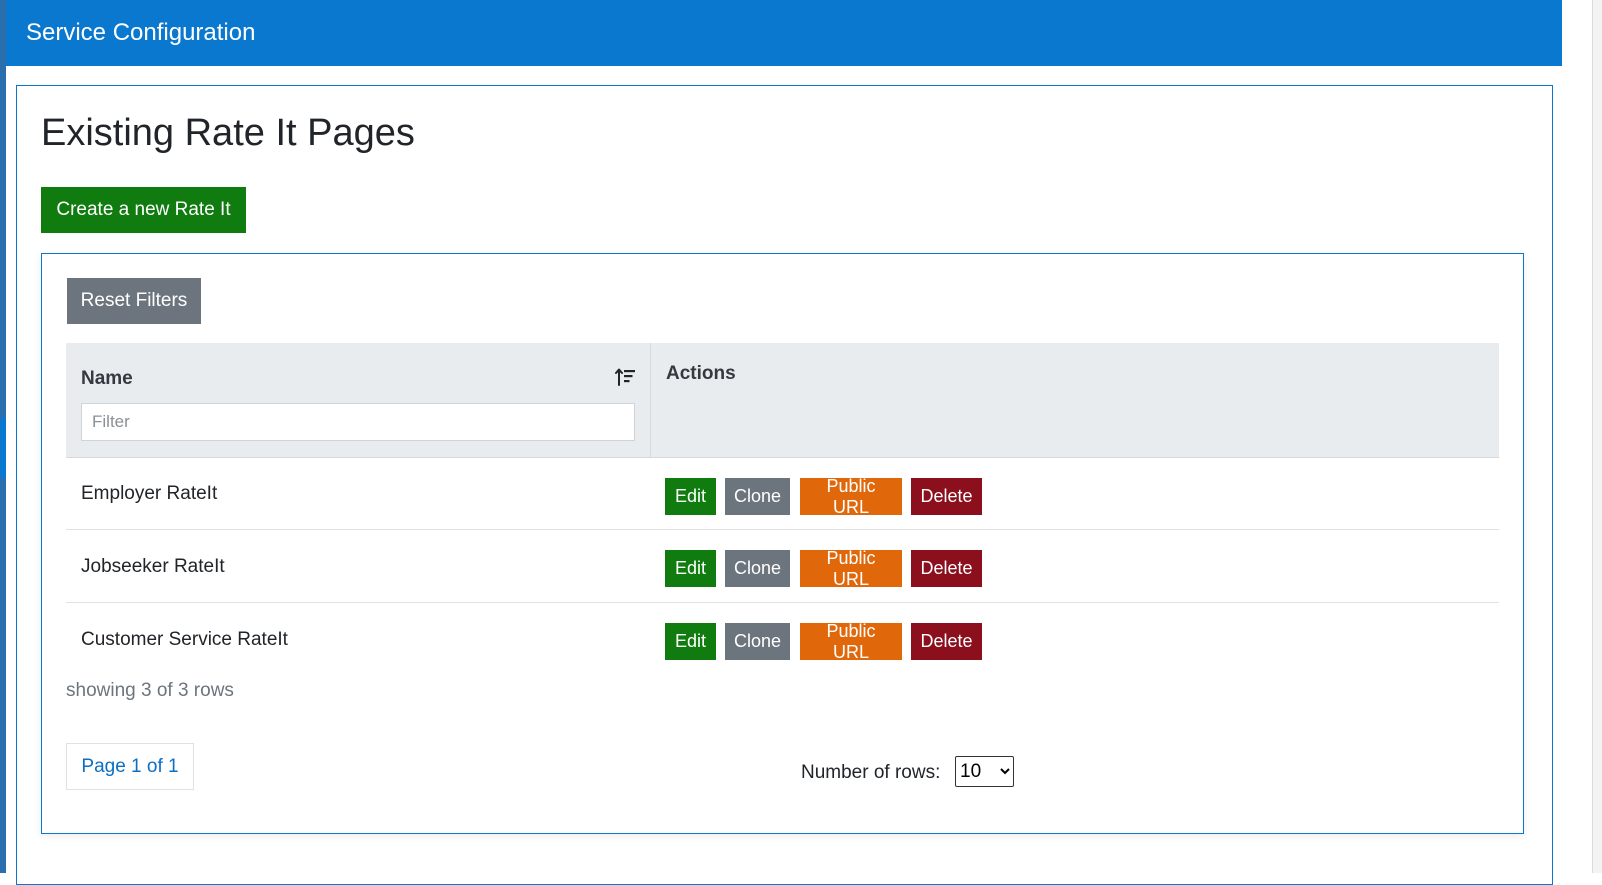  Describe the element at coordinates (625, 377) in the screenshot. I see `sort-descending-icon` at that location.